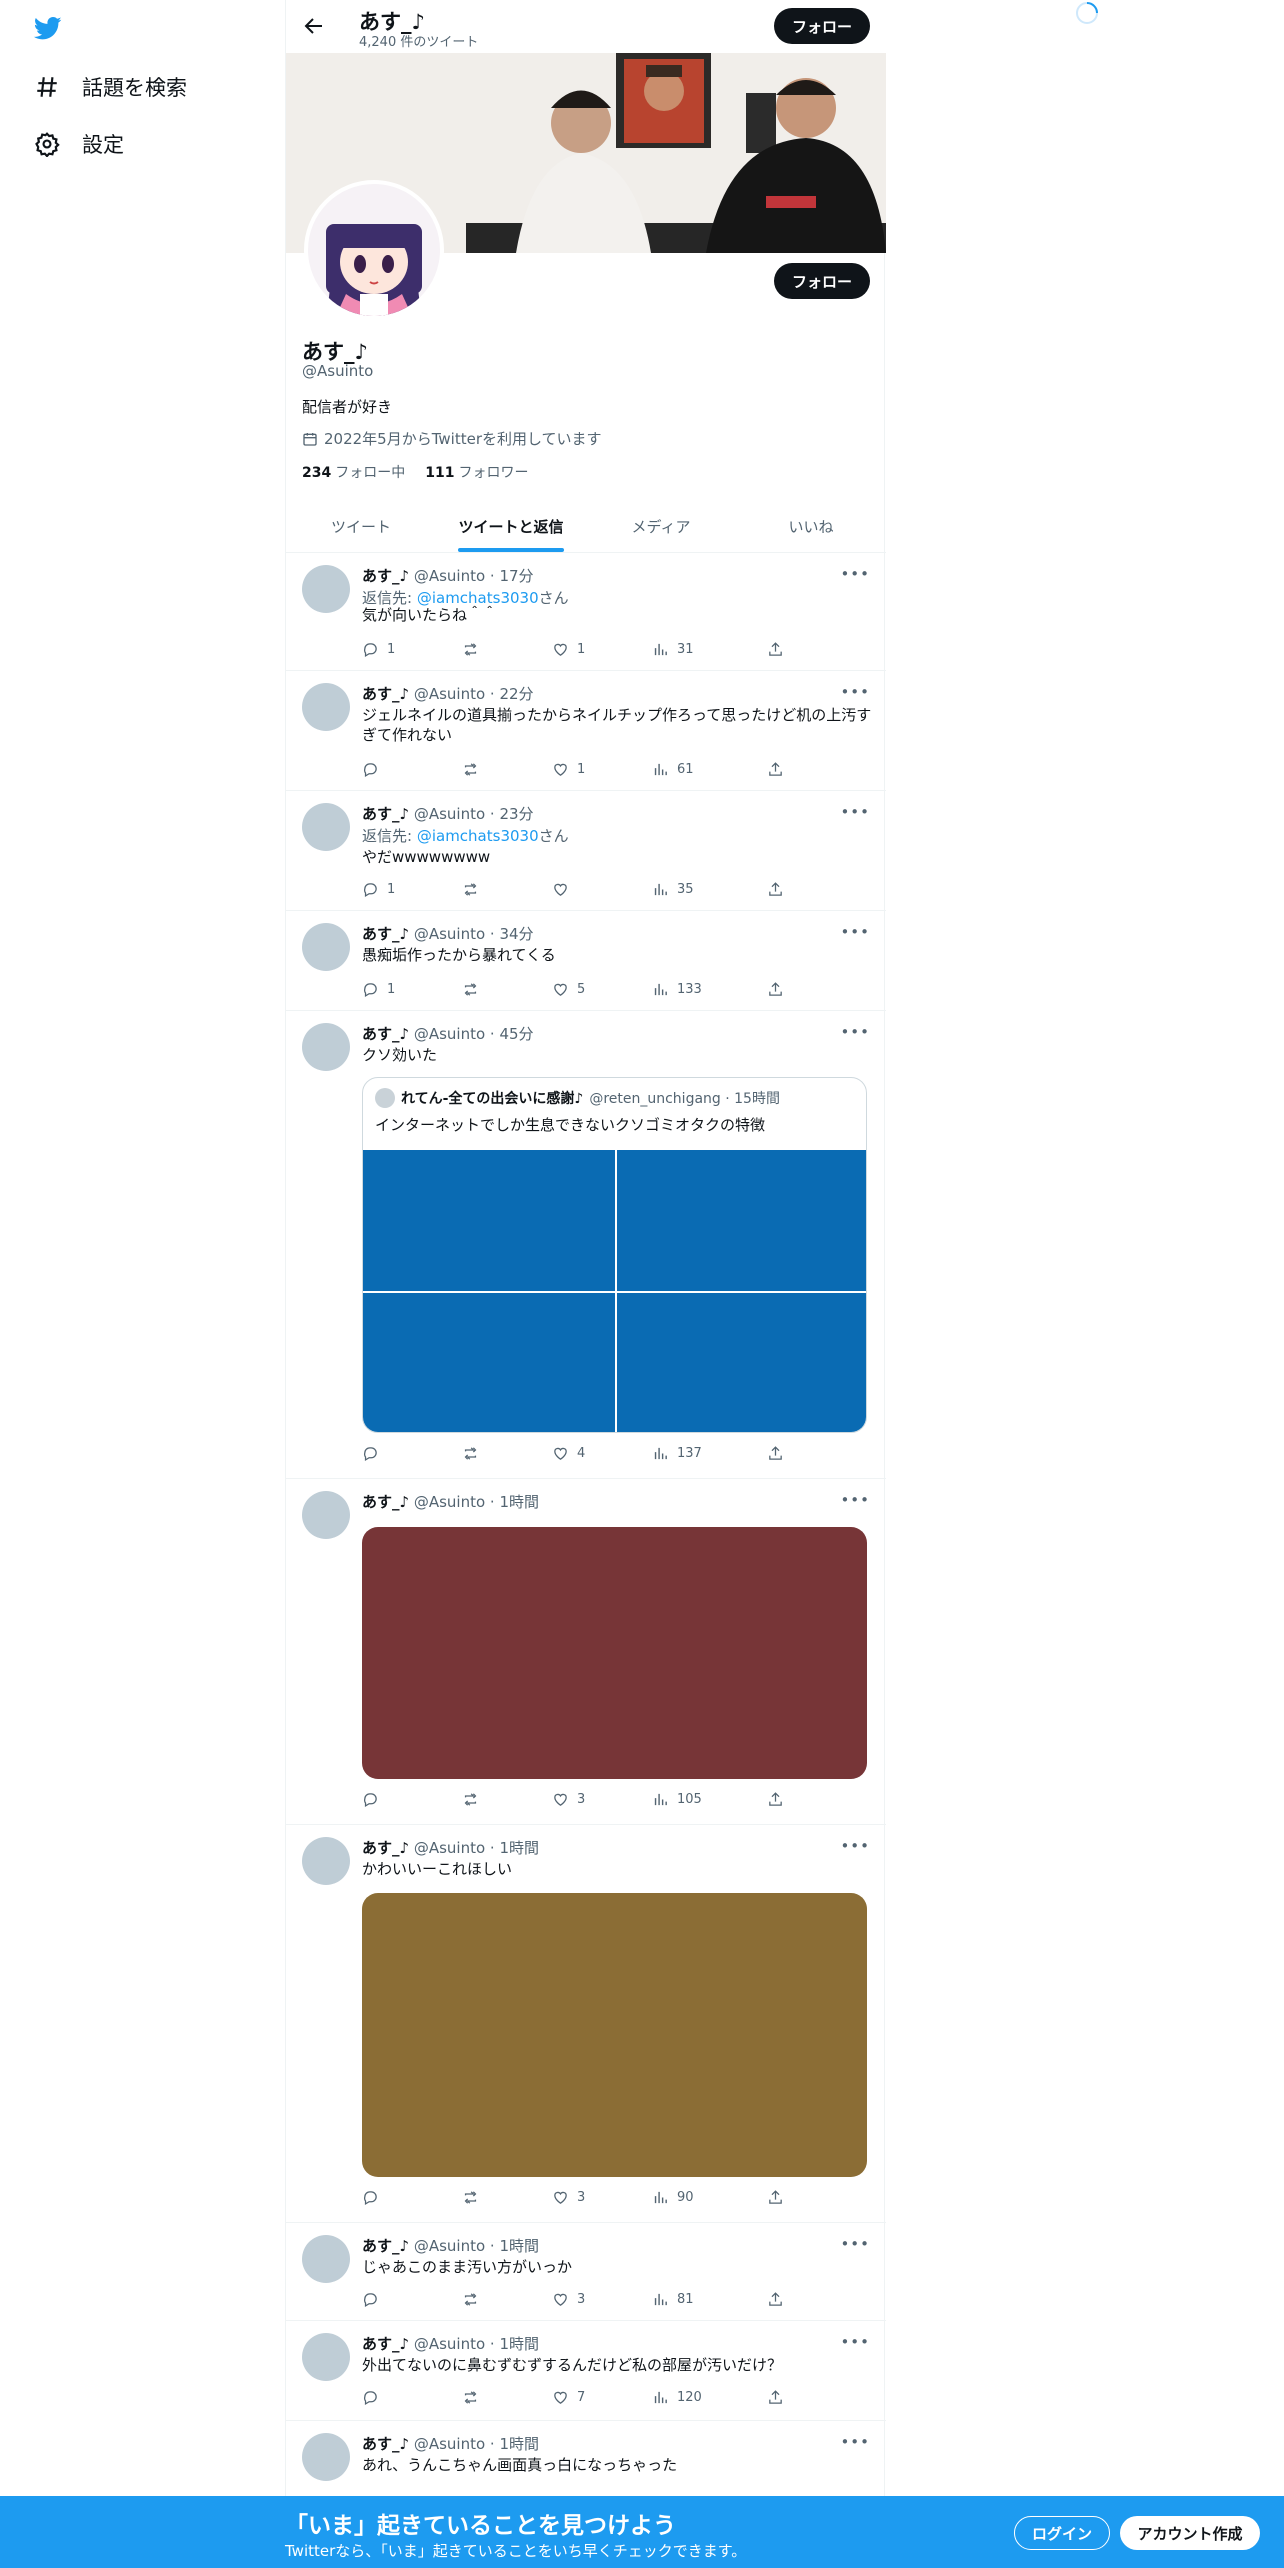  I want to click on signup-button: アカウント作成, so click(1190, 2533).